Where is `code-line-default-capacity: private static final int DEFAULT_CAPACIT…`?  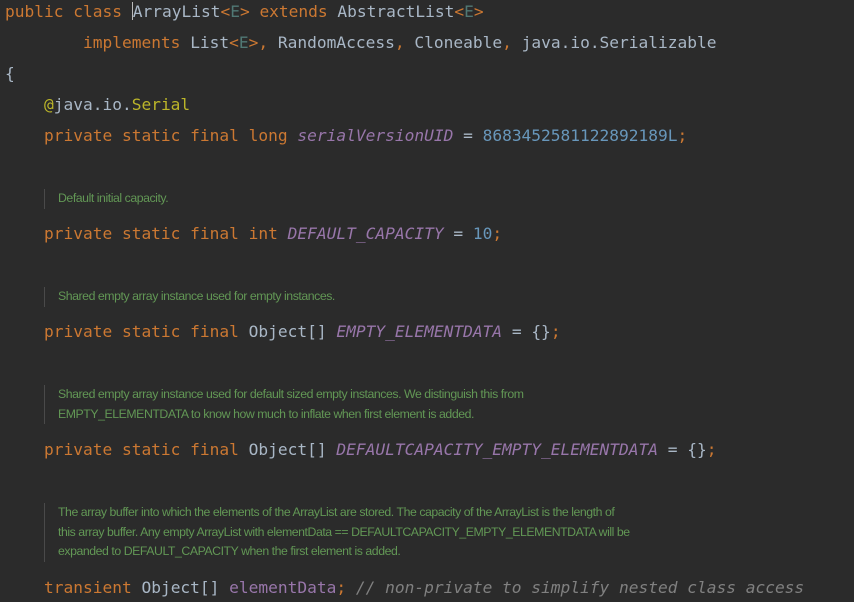 code-line-default-capacity: private static final int DEFAULT_CAPACIT… is located at coordinates (253, 234).